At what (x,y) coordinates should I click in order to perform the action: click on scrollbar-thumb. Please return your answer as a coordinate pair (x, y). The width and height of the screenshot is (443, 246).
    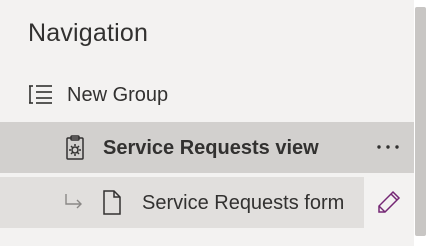
    Looking at the image, I should click on (420, 121).